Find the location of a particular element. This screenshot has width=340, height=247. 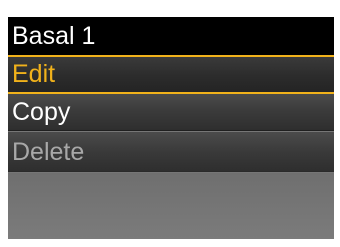

menu-item-copy: Copy is located at coordinates (171, 112).